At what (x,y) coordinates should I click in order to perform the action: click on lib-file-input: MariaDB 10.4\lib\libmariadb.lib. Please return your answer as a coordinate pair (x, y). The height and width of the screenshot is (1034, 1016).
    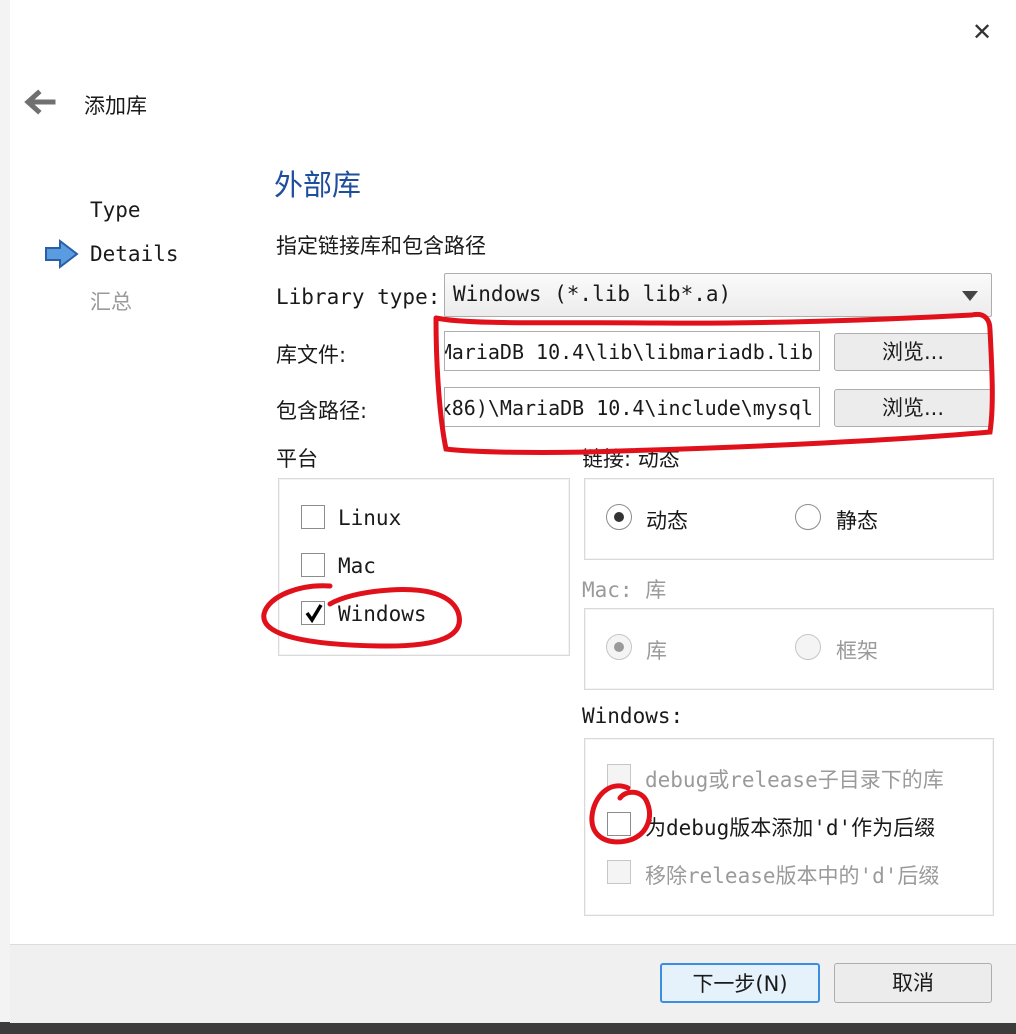
    Looking at the image, I should click on (632, 351).